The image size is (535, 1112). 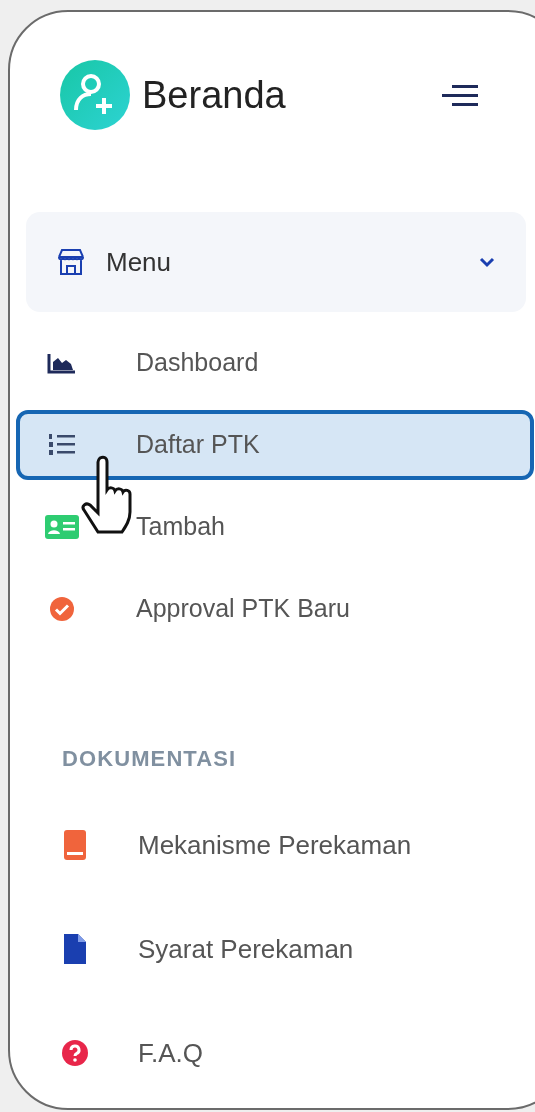 I want to click on logo-icon, so click(x=95, y=95).